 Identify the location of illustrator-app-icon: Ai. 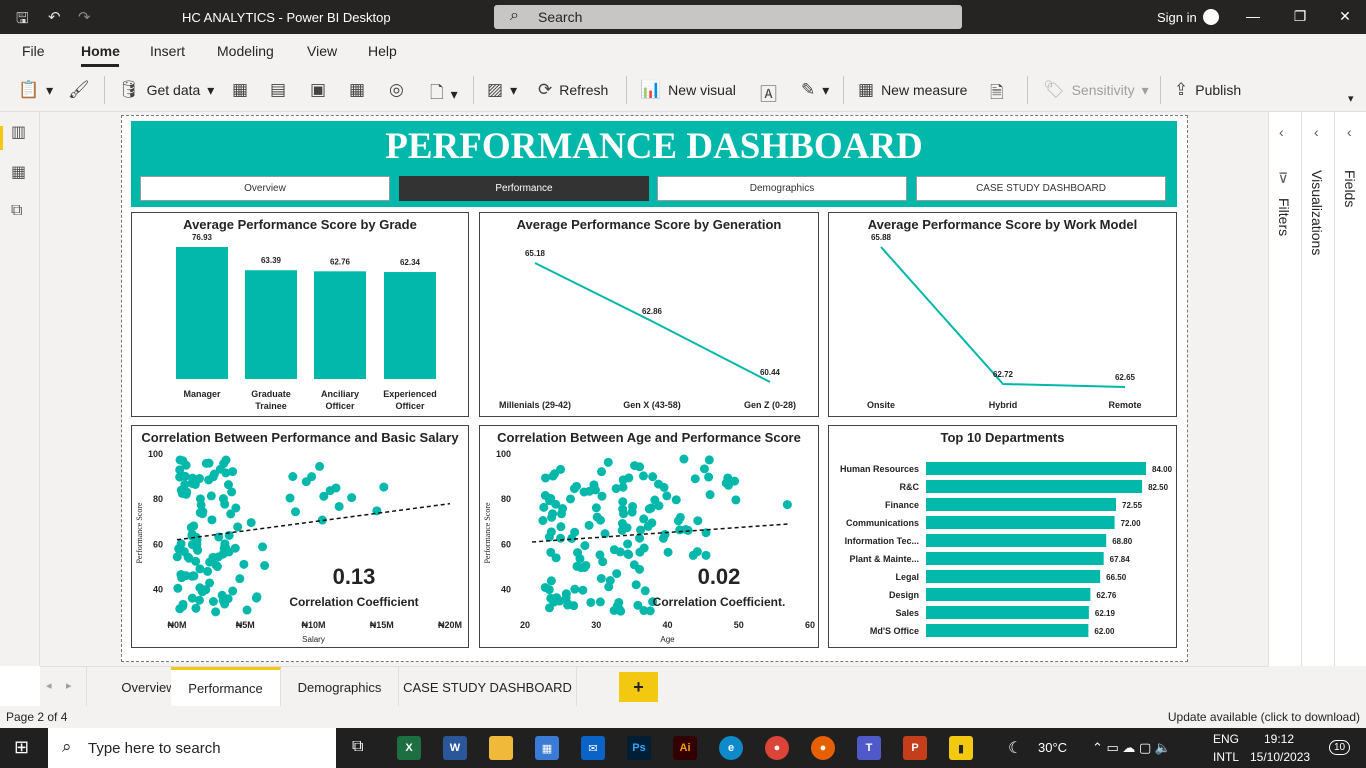
(685, 748).